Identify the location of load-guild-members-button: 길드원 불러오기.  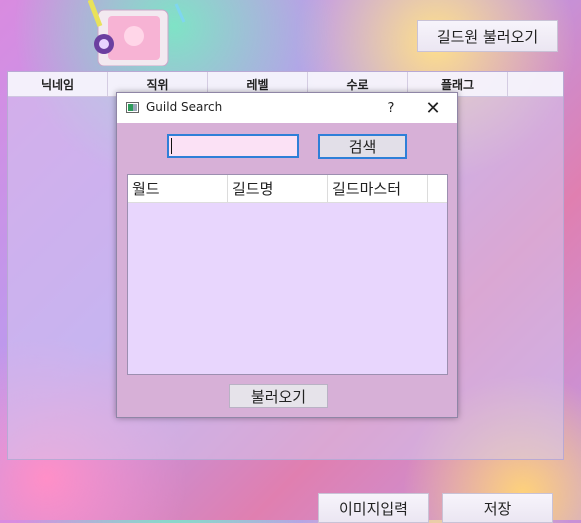
(487, 36).